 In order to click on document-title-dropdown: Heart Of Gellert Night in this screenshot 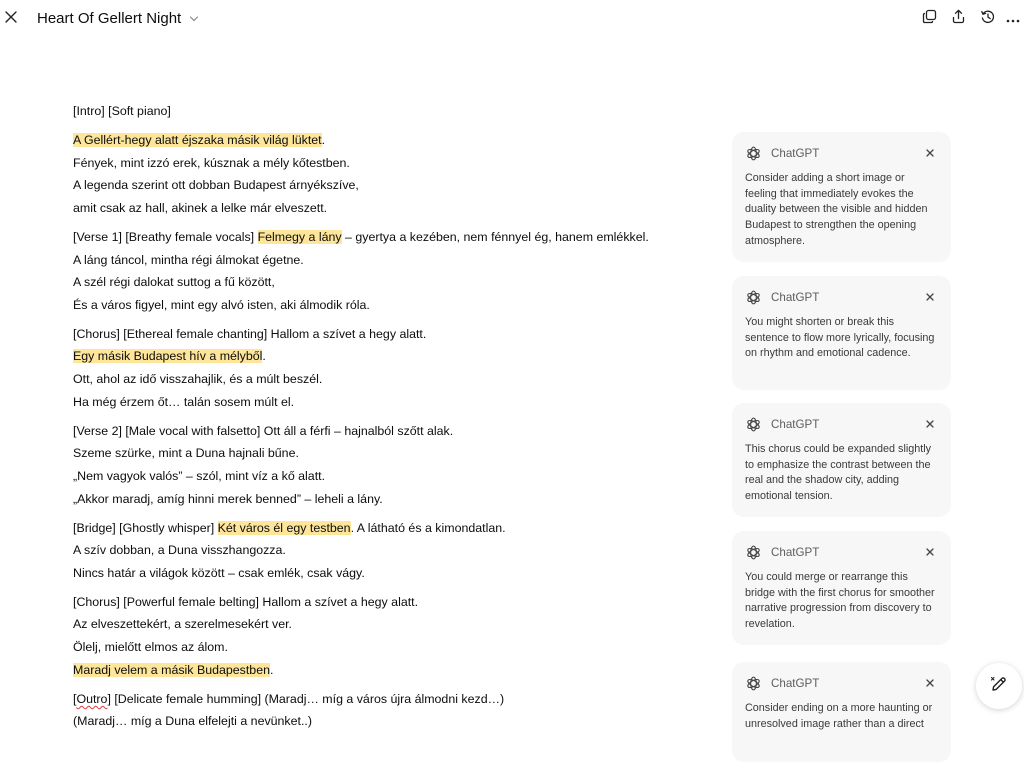, I will do `click(118, 18)`.